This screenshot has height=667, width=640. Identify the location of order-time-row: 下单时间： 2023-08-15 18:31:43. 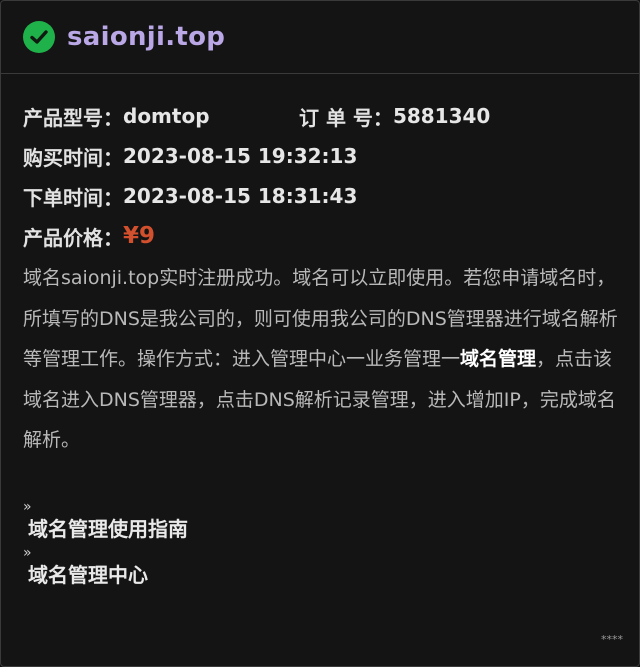
(320, 196).